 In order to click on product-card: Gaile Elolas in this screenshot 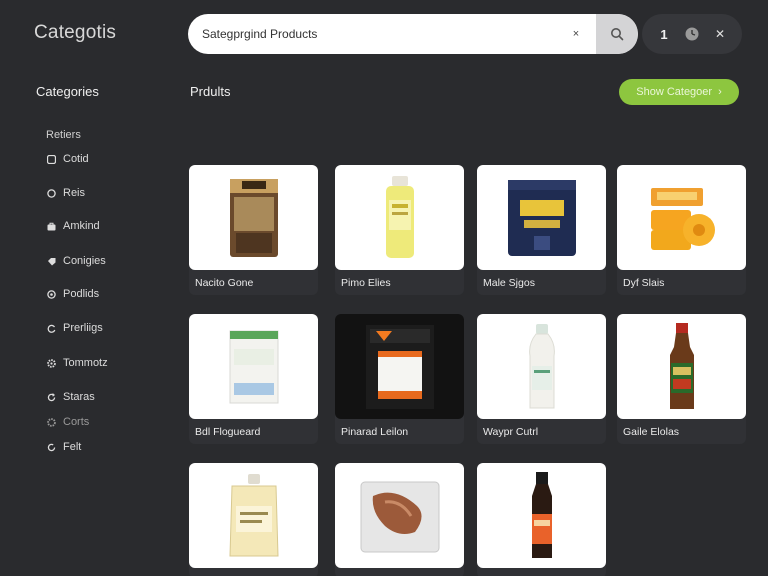, I will do `click(681, 379)`.